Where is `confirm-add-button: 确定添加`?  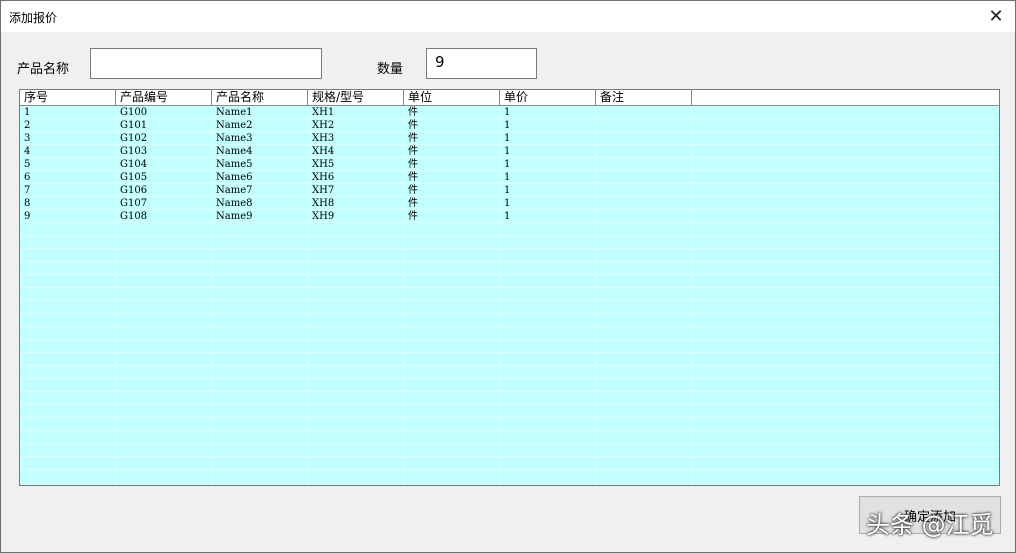 confirm-add-button: 确定添加 is located at coordinates (930, 515).